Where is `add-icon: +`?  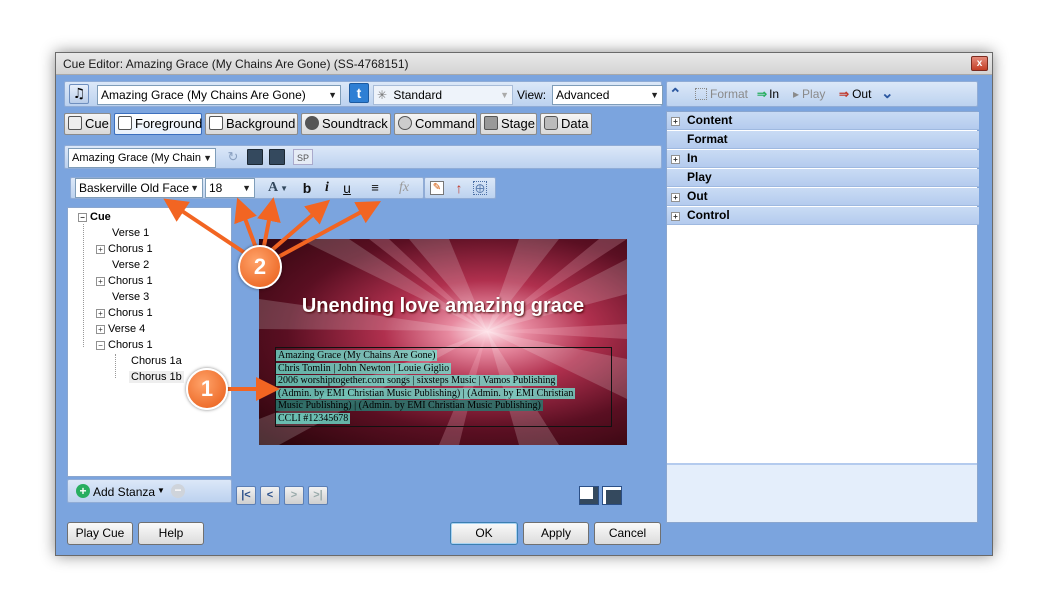
add-icon: + is located at coordinates (83, 491).